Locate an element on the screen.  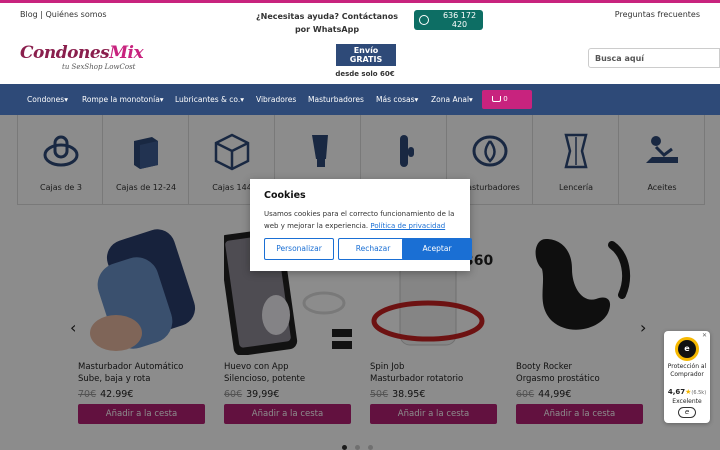
nav-item-monotonia: Rompe la monotonía▾ is located at coordinates (123, 99).